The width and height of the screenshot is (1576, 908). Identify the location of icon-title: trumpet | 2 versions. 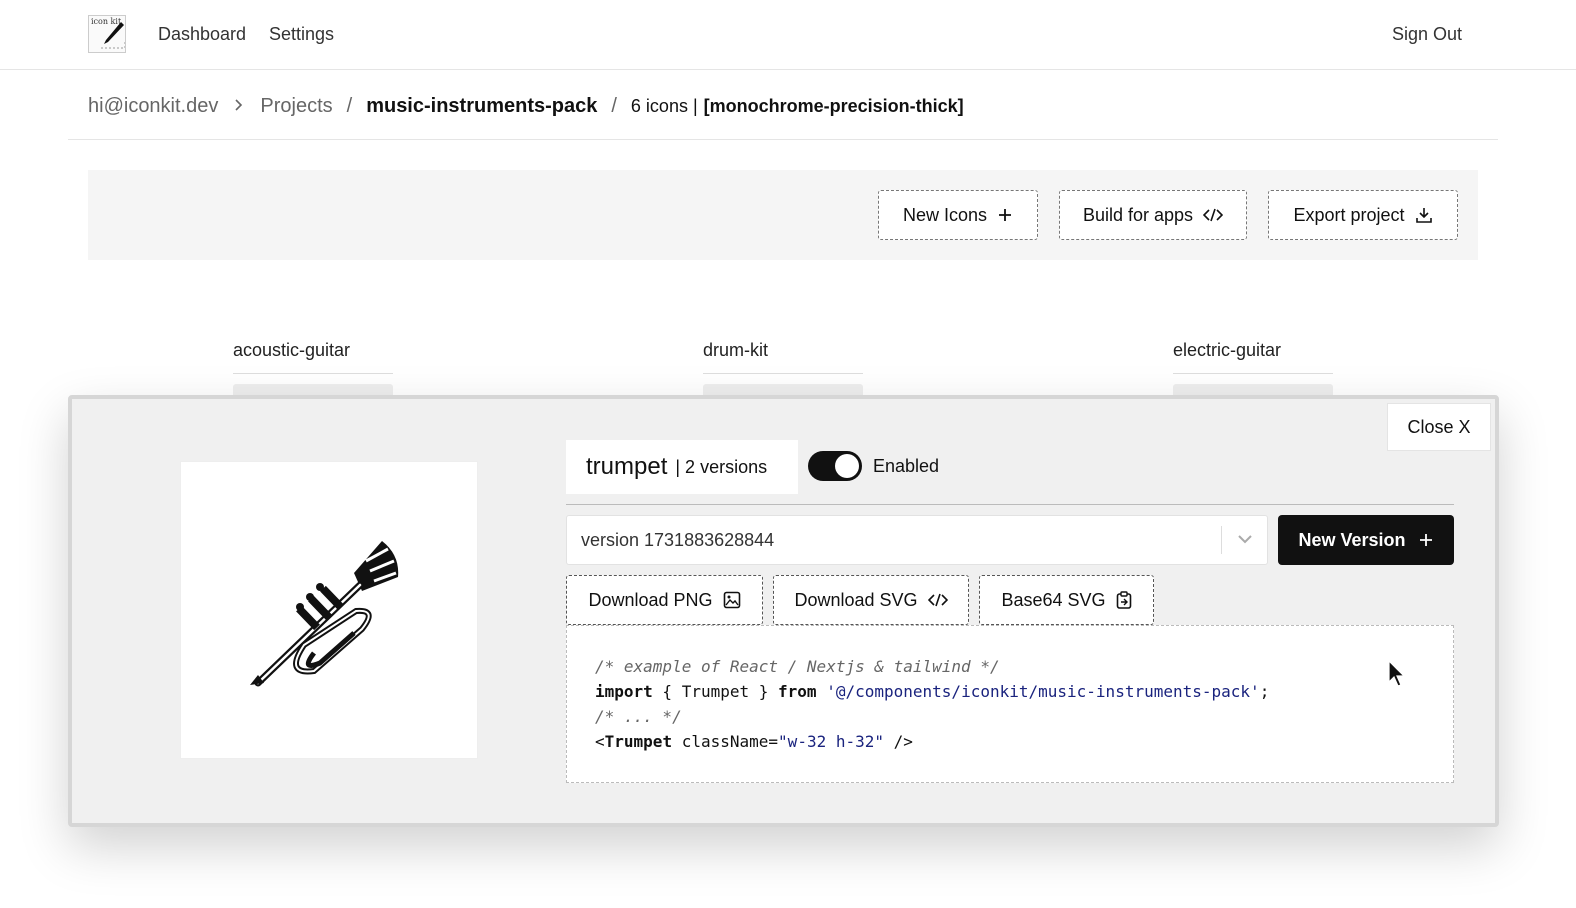
(682, 467).